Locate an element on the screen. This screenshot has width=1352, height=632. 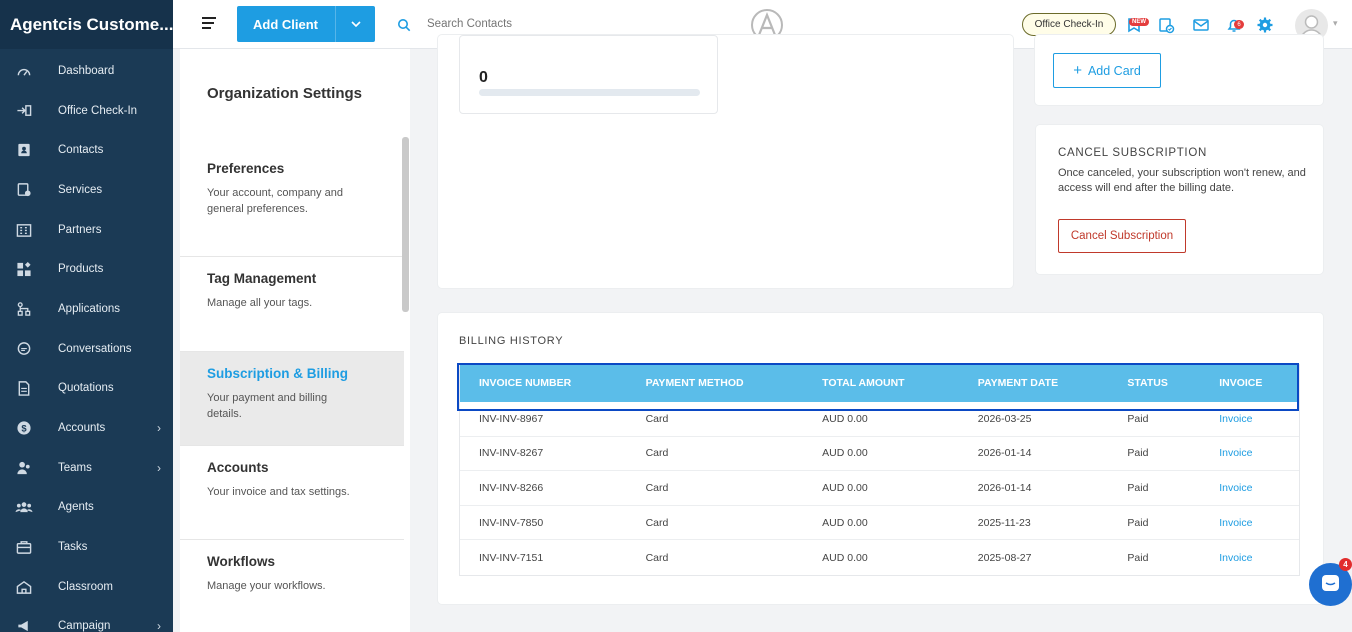
office-checkin-button: Office Check-In is located at coordinates (1069, 24).